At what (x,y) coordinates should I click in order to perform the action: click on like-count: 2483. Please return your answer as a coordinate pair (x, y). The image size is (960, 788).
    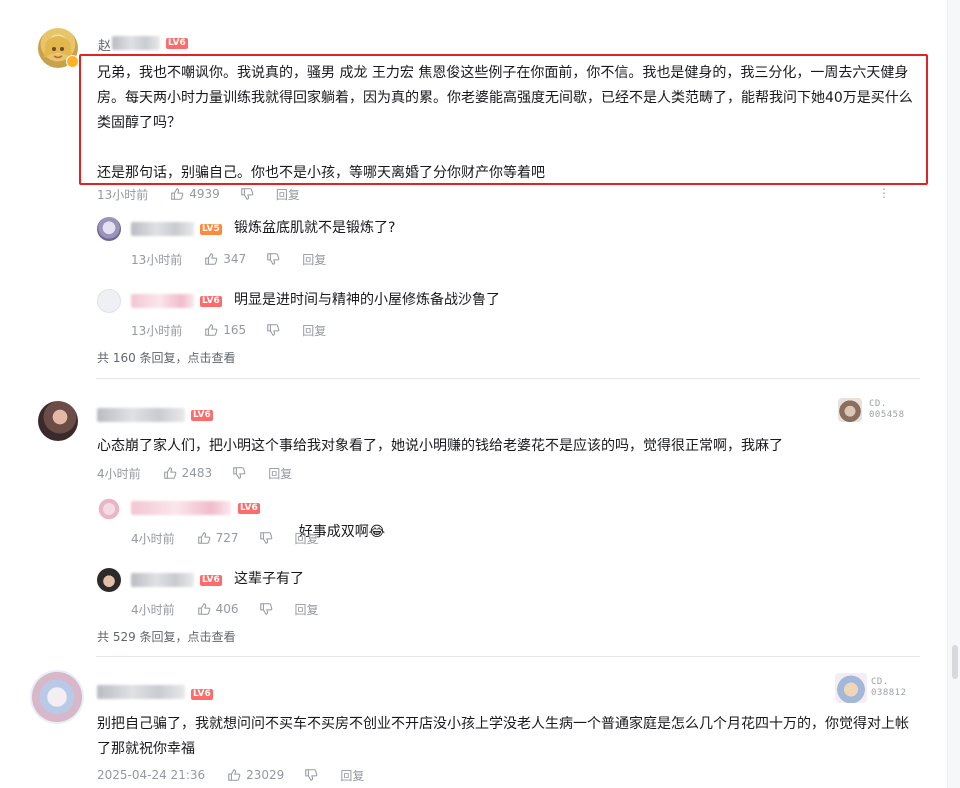
    Looking at the image, I should click on (197, 473).